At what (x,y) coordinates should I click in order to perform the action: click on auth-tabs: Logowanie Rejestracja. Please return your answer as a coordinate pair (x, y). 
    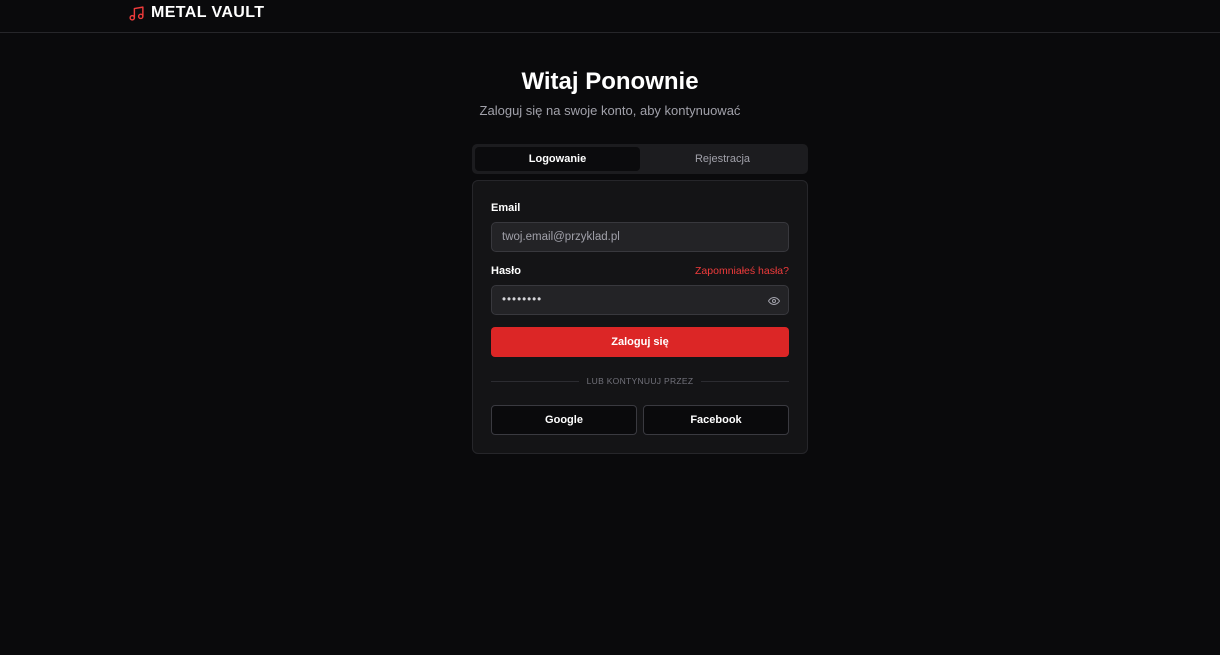
    Looking at the image, I should click on (640, 159).